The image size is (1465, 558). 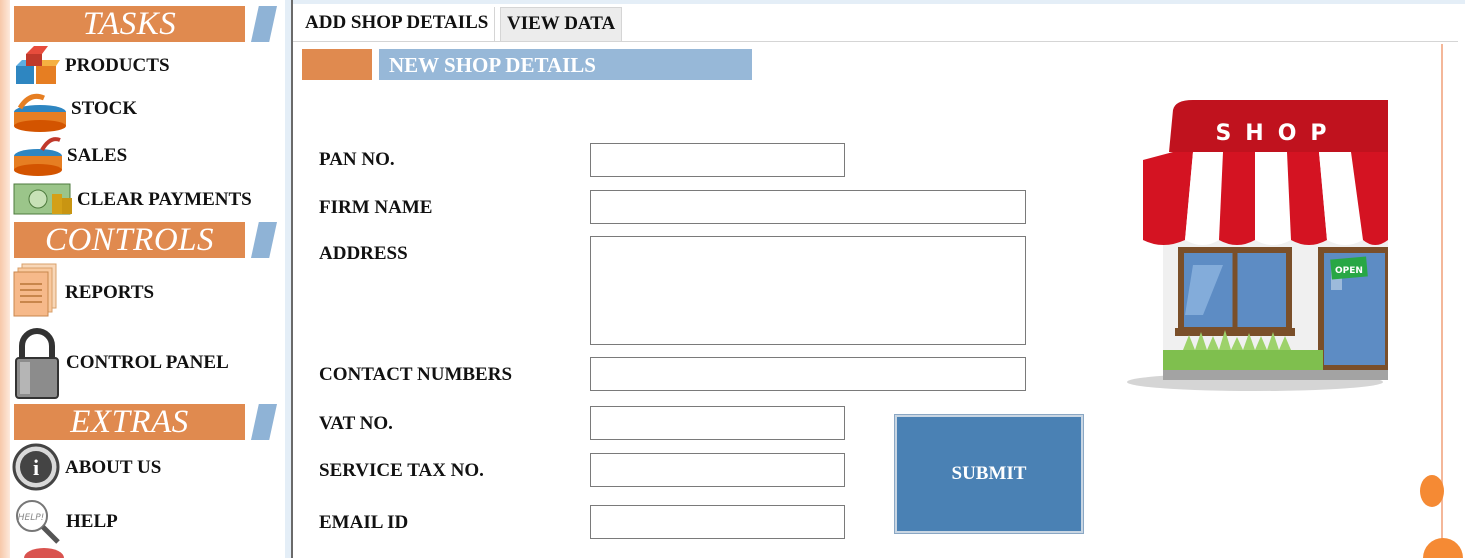 What do you see at coordinates (989, 474) in the screenshot?
I see `submit-button: SUBMIT` at bounding box center [989, 474].